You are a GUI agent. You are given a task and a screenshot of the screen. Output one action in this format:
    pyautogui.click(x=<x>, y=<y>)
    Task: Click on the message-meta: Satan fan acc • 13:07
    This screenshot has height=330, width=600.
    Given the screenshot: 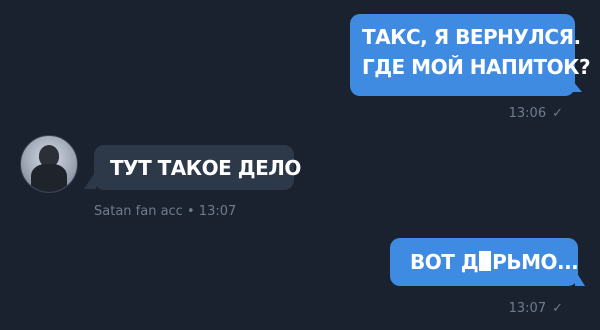 What is the action you would take?
    pyautogui.click(x=165, y=211)
    